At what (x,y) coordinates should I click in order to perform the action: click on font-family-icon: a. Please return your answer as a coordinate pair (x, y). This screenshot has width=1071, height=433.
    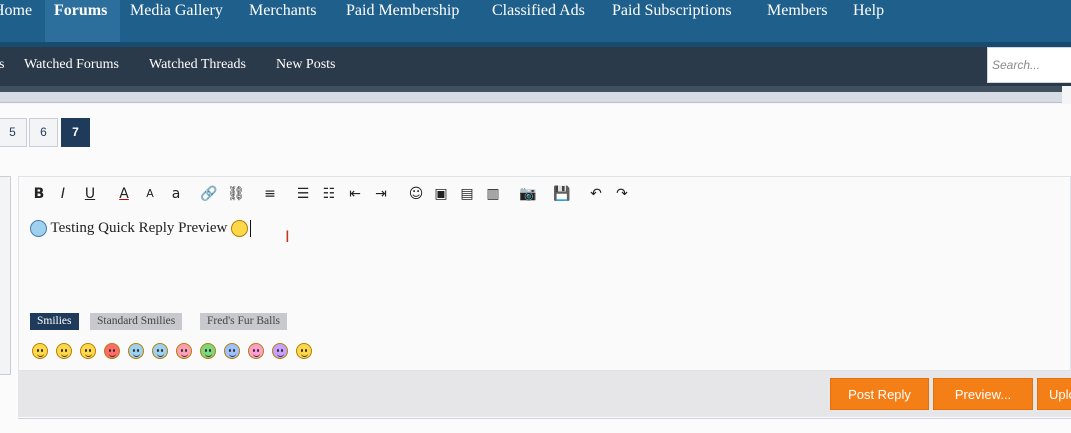
    Looking at the image, I should click on (176, 194).